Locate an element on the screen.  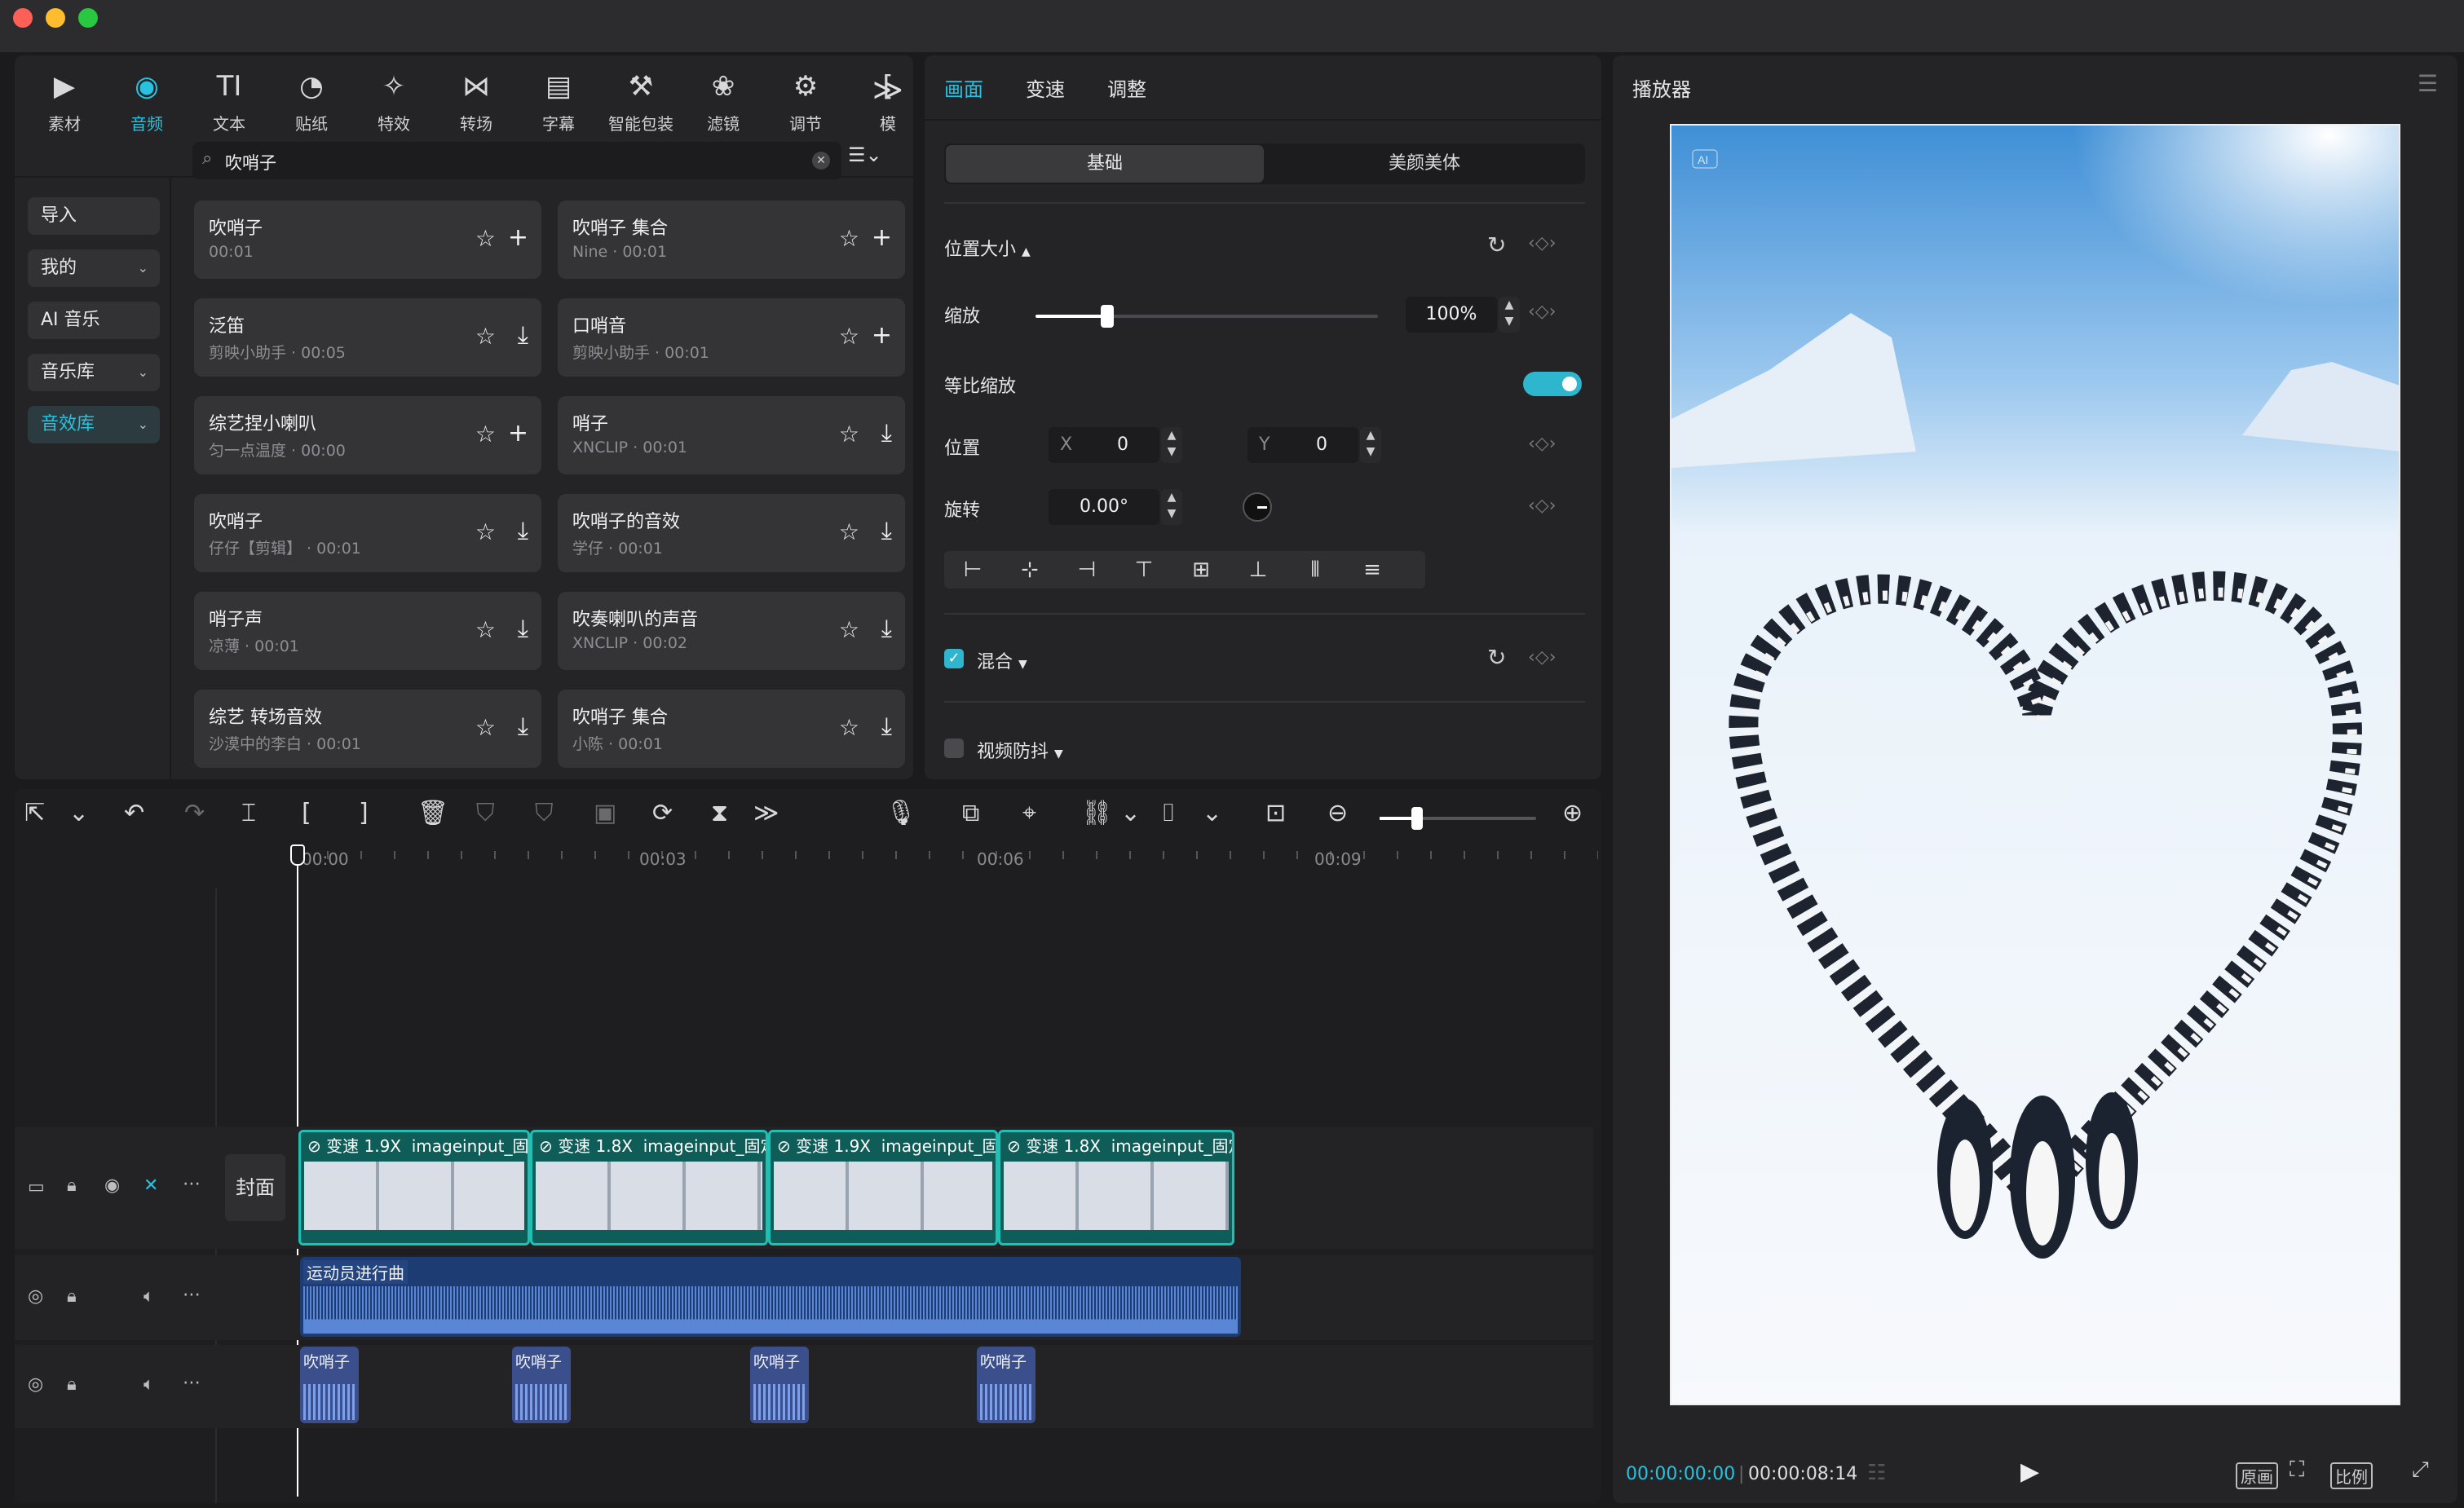
scale-stepper: ▲ ▼ is located at coordinates (1509, 315).